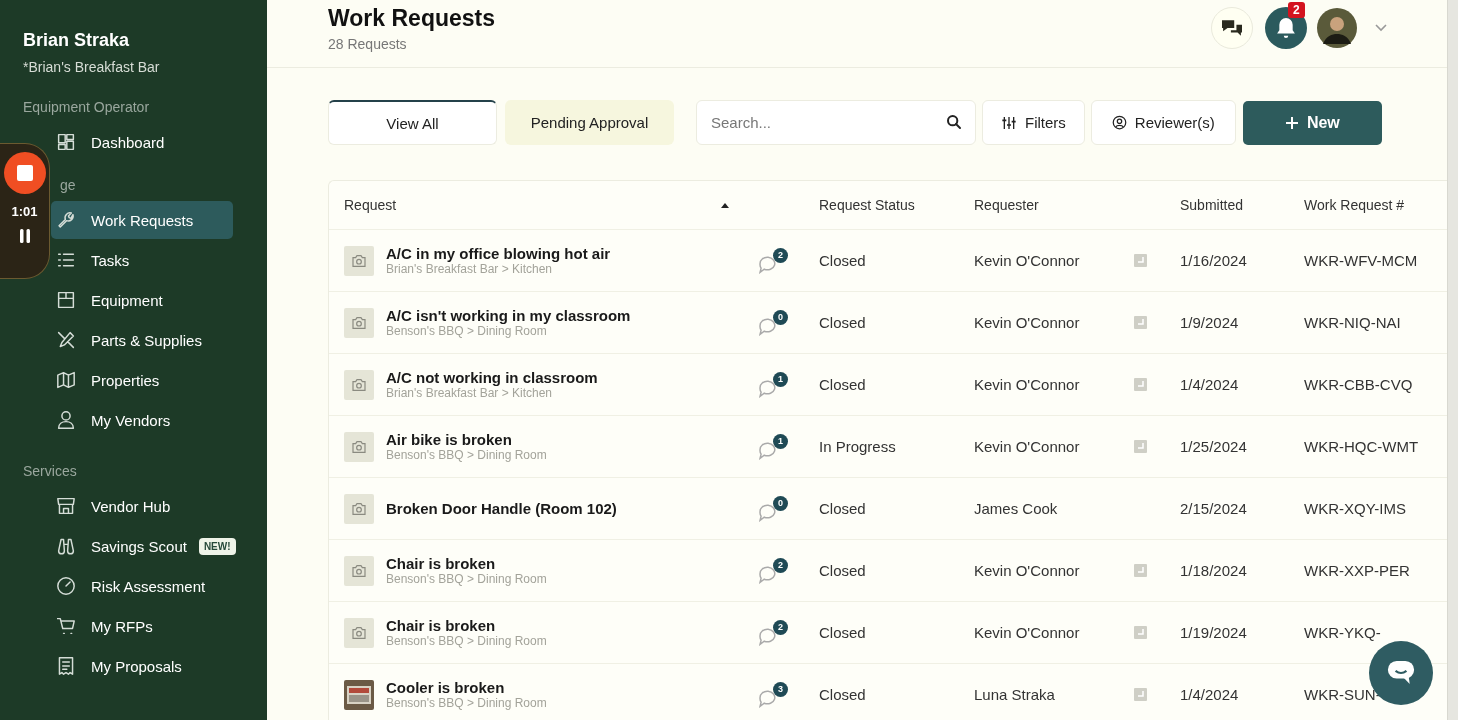  I want to click on person-icon, so click(66, 420).